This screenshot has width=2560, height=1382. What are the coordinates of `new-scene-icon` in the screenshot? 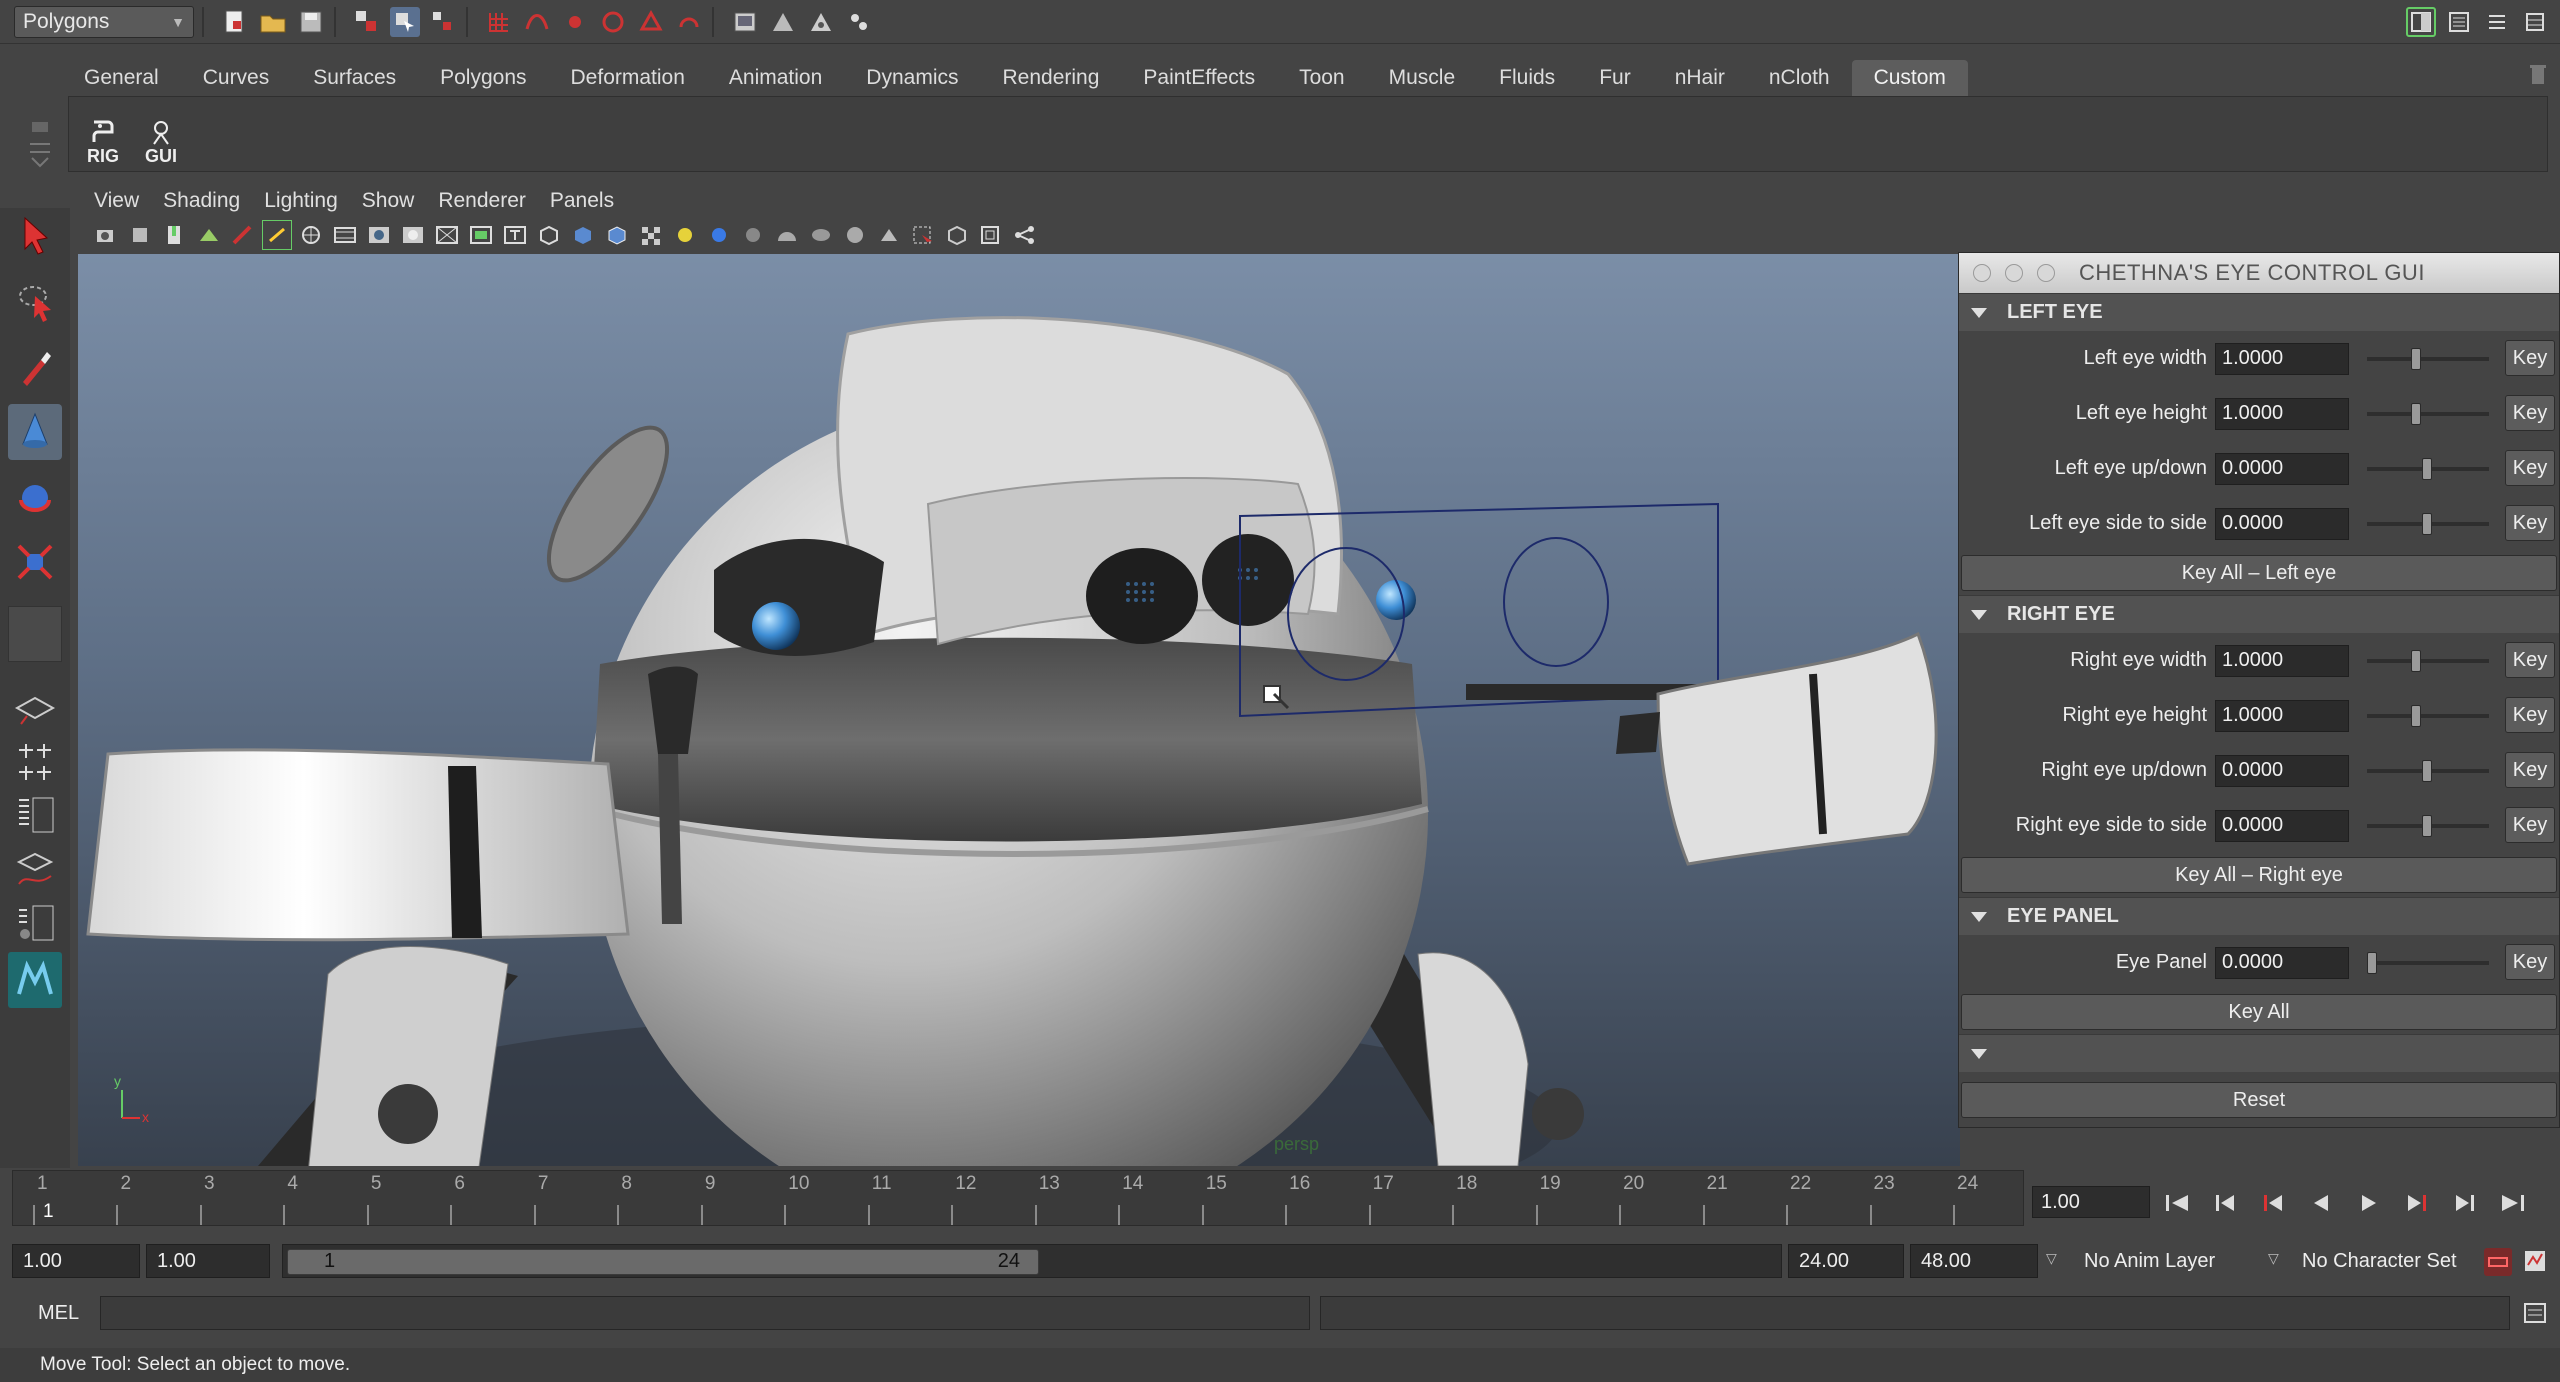 It's located at (235, 22).